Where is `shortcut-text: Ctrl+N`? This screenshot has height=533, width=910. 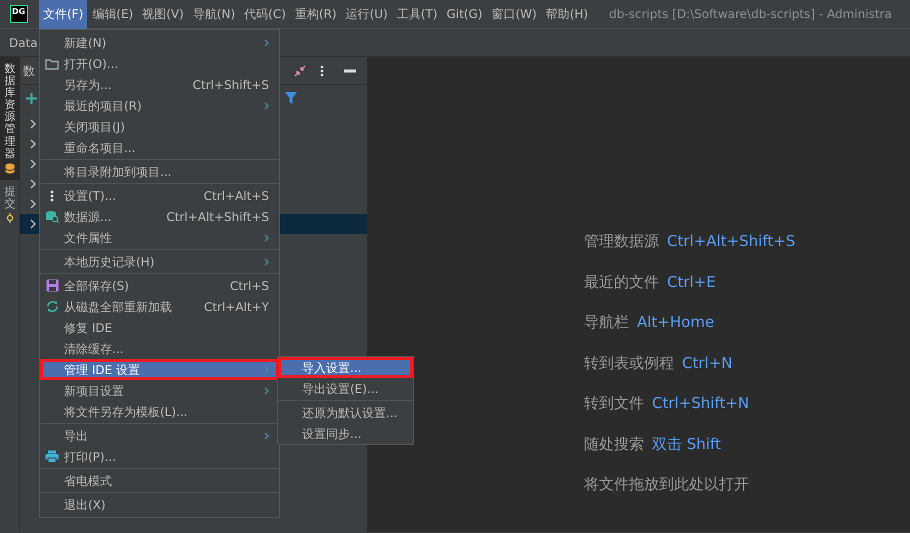 shortcut-text: Ctrl+N is located at coordinates (707, 363).